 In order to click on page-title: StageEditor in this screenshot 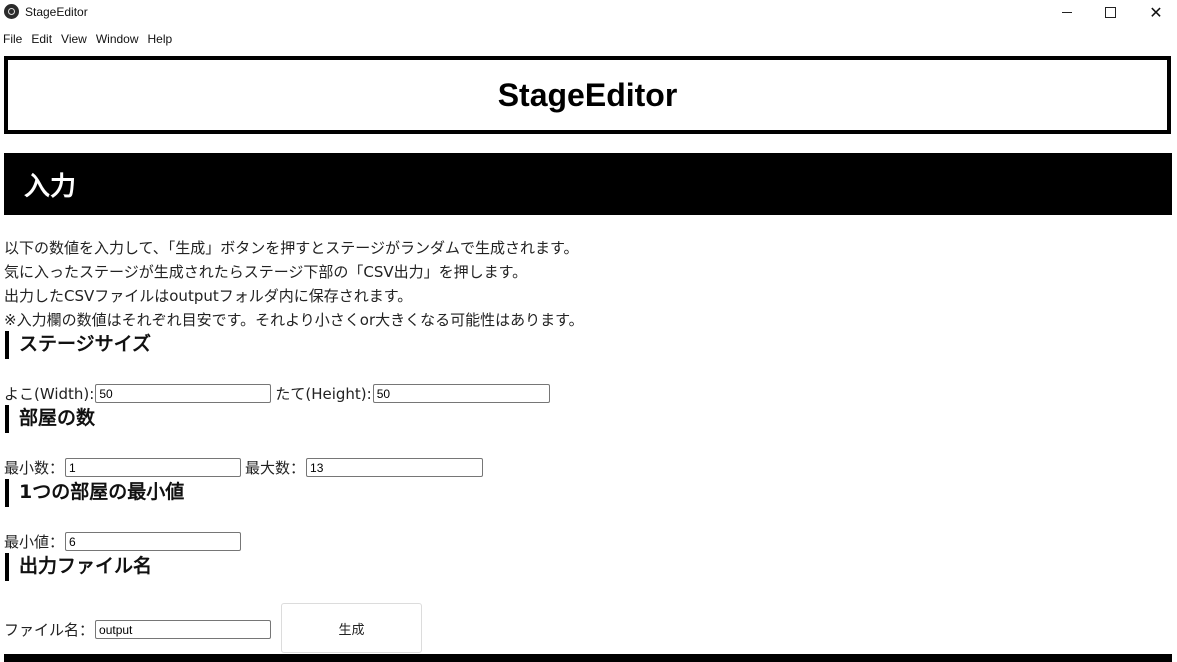, I will do `click(587, 94)`.